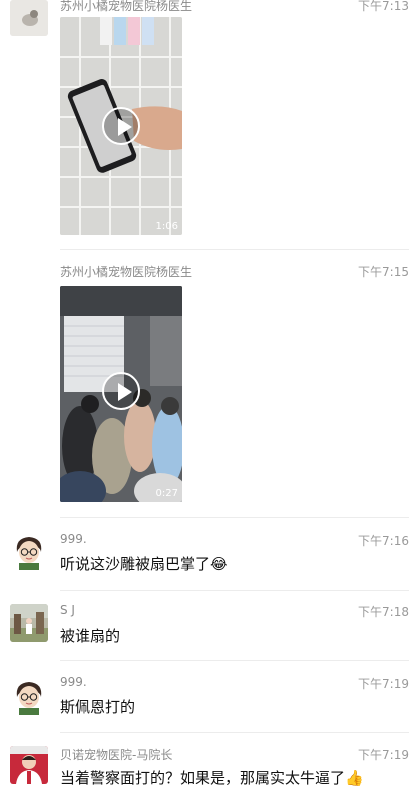 This screenshot has height=800, width=419. What do you see at coordinates (383, 6) in the screenshot?
I see `message-time: 下午7:13` at bounding box center [383, 6].